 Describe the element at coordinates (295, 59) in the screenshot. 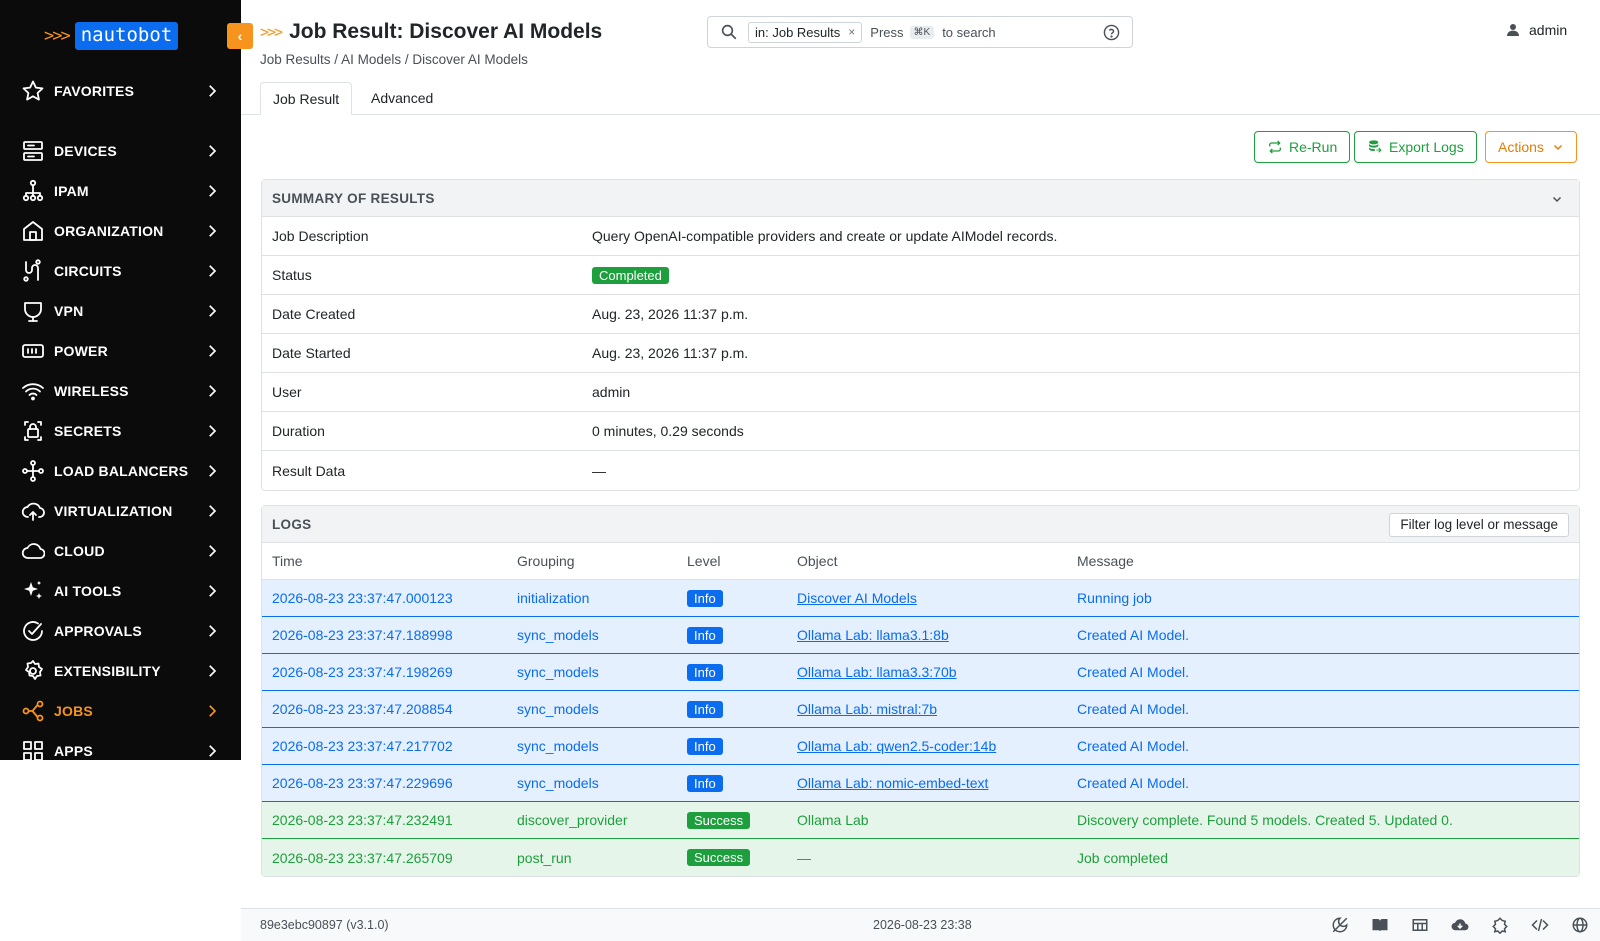

I see `breadcrumb-job-results: Job Results` at that location.